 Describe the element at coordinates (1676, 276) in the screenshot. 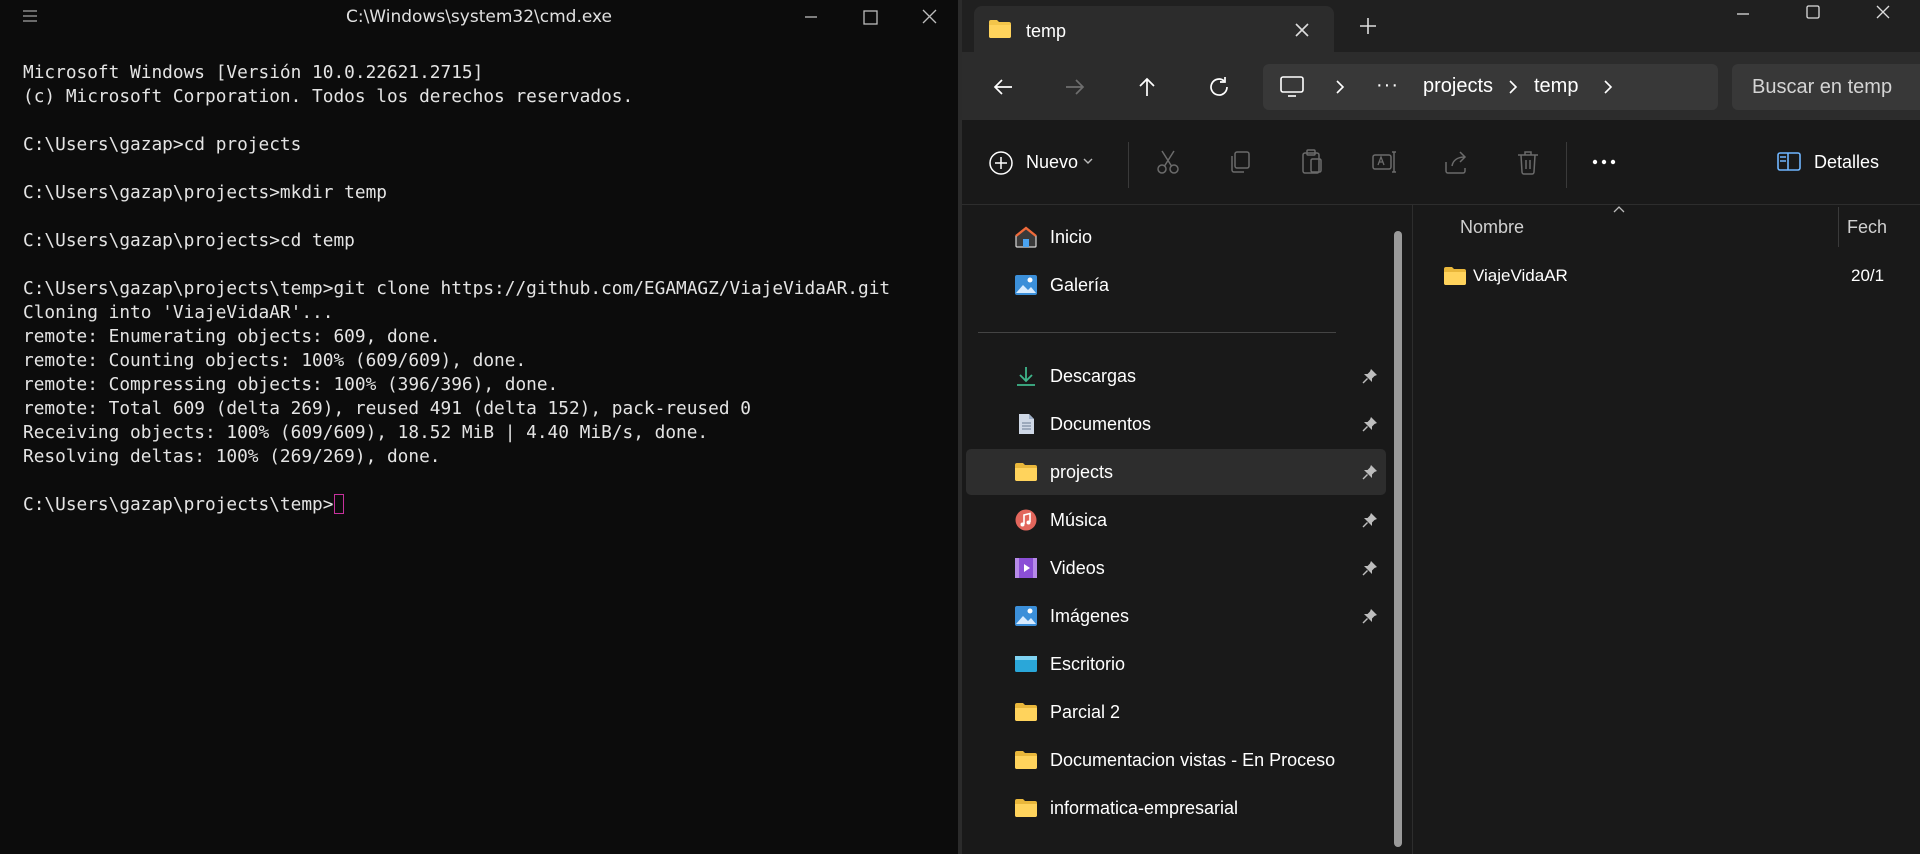

I see `list-item: ViajeVidaAR 20/1` at that location.